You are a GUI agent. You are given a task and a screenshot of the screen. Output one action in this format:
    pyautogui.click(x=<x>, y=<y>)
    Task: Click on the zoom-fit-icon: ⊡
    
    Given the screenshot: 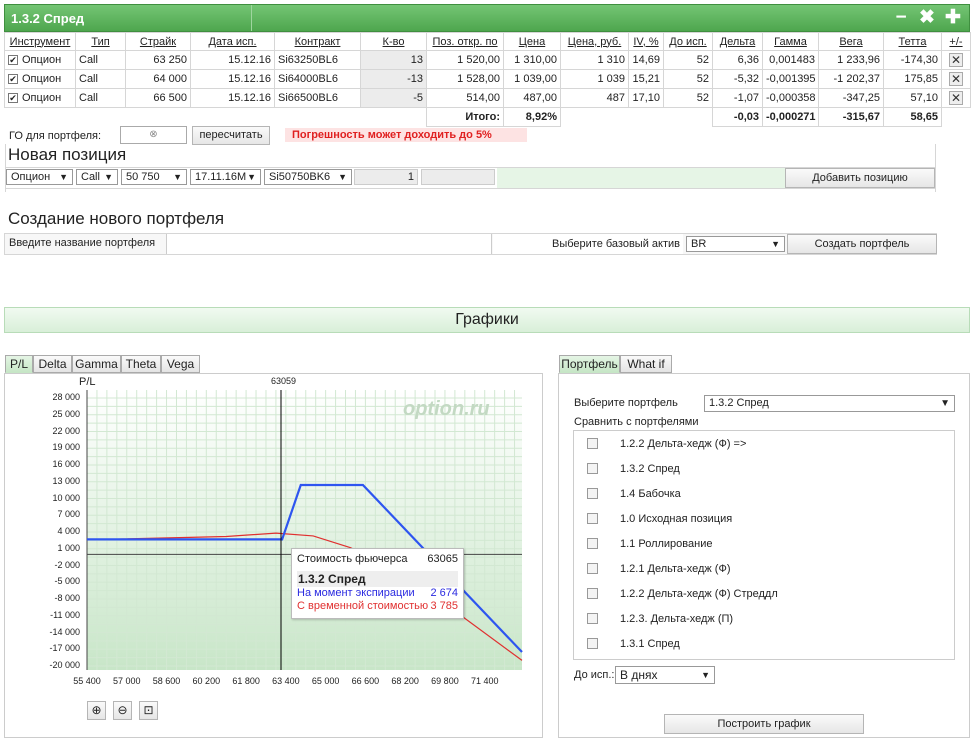 What is the action you would take?
    pyautogui.click(x=148, y=710)
    